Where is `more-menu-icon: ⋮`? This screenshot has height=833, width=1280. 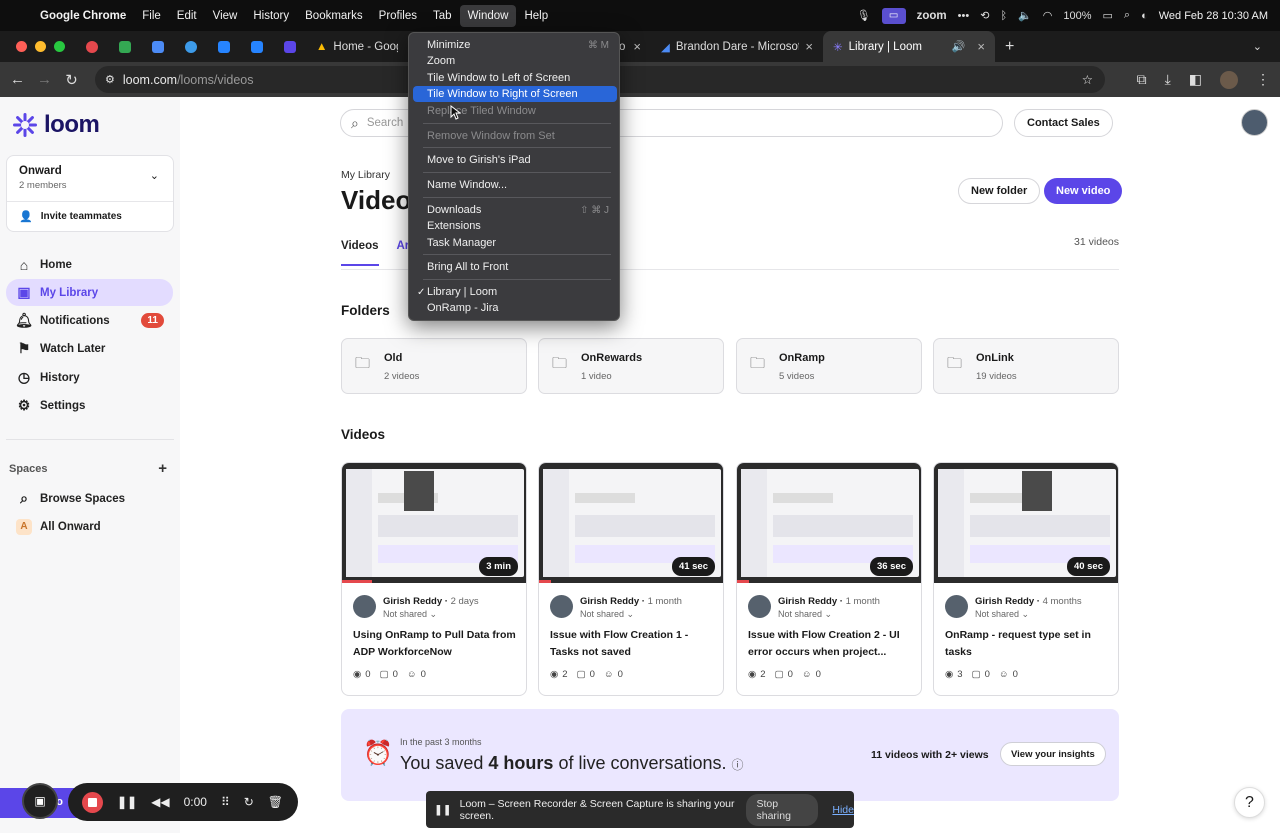 more-menu-icon: ⋮ is located at coordinates (1263, 79).